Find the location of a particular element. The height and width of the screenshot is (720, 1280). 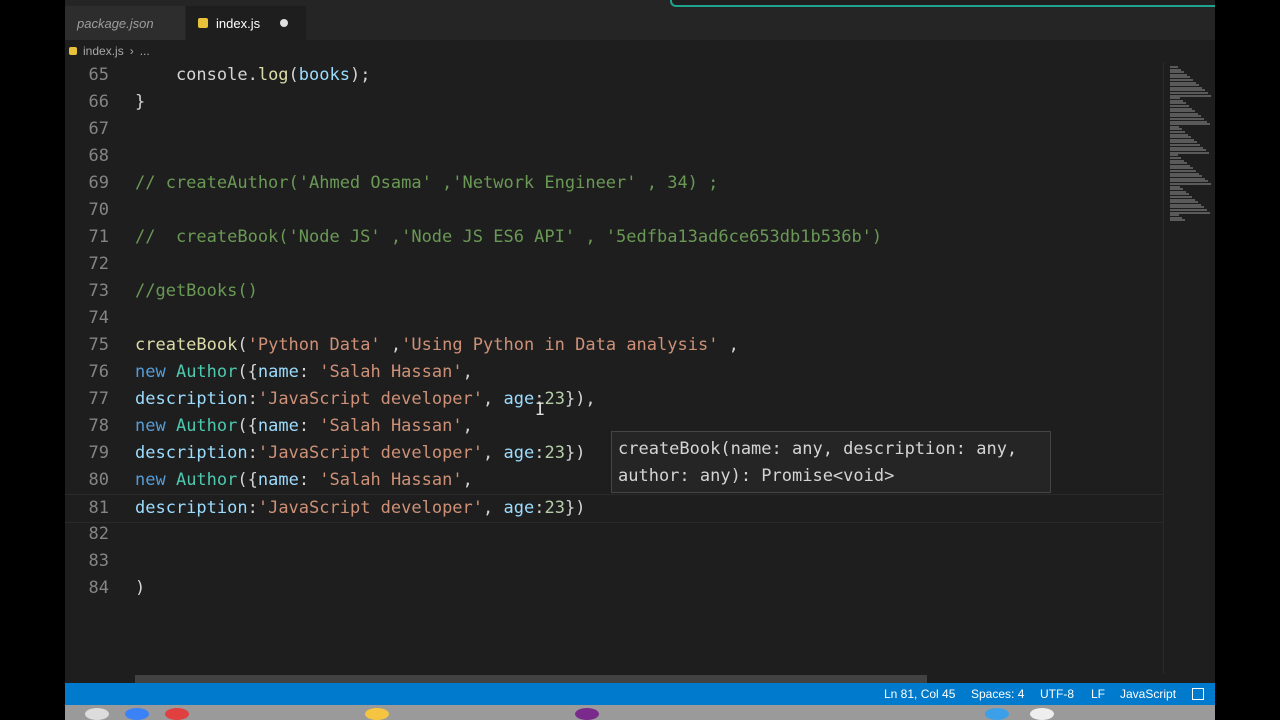

code-text: new Author({name: 'Salah Hassan', is located at coordinates (304, 426).